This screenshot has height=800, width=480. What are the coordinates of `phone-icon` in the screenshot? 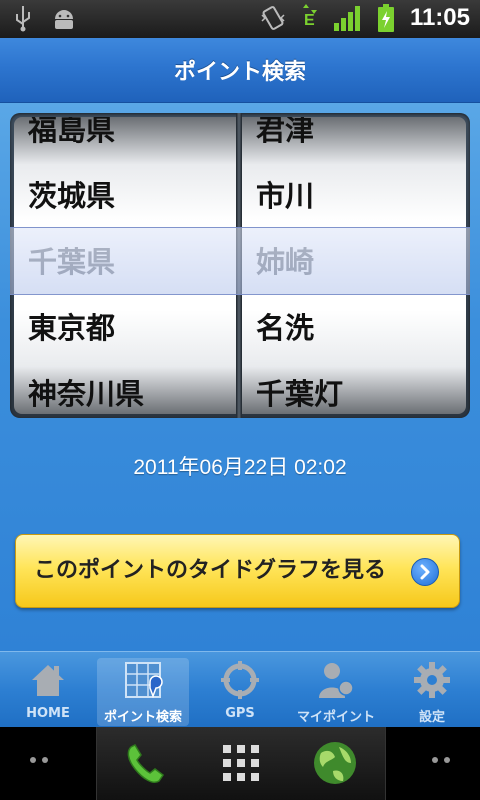 It's located at (146, 764).